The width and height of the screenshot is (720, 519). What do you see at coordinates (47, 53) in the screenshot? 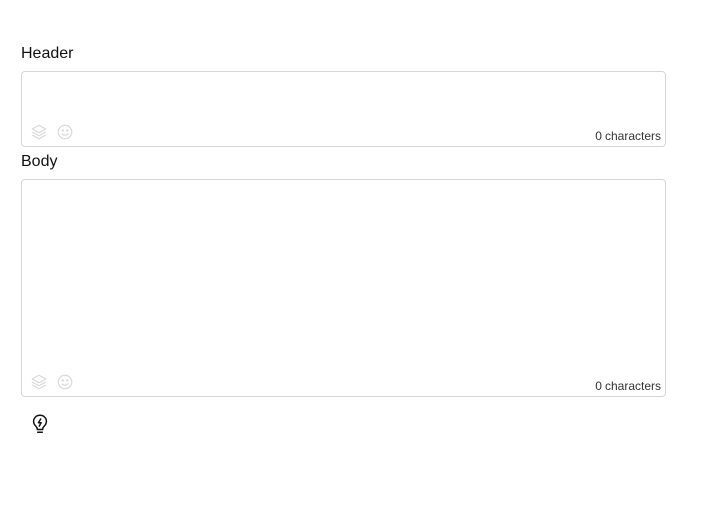
I see `header-label: Header` at bounding box center [47, 53].